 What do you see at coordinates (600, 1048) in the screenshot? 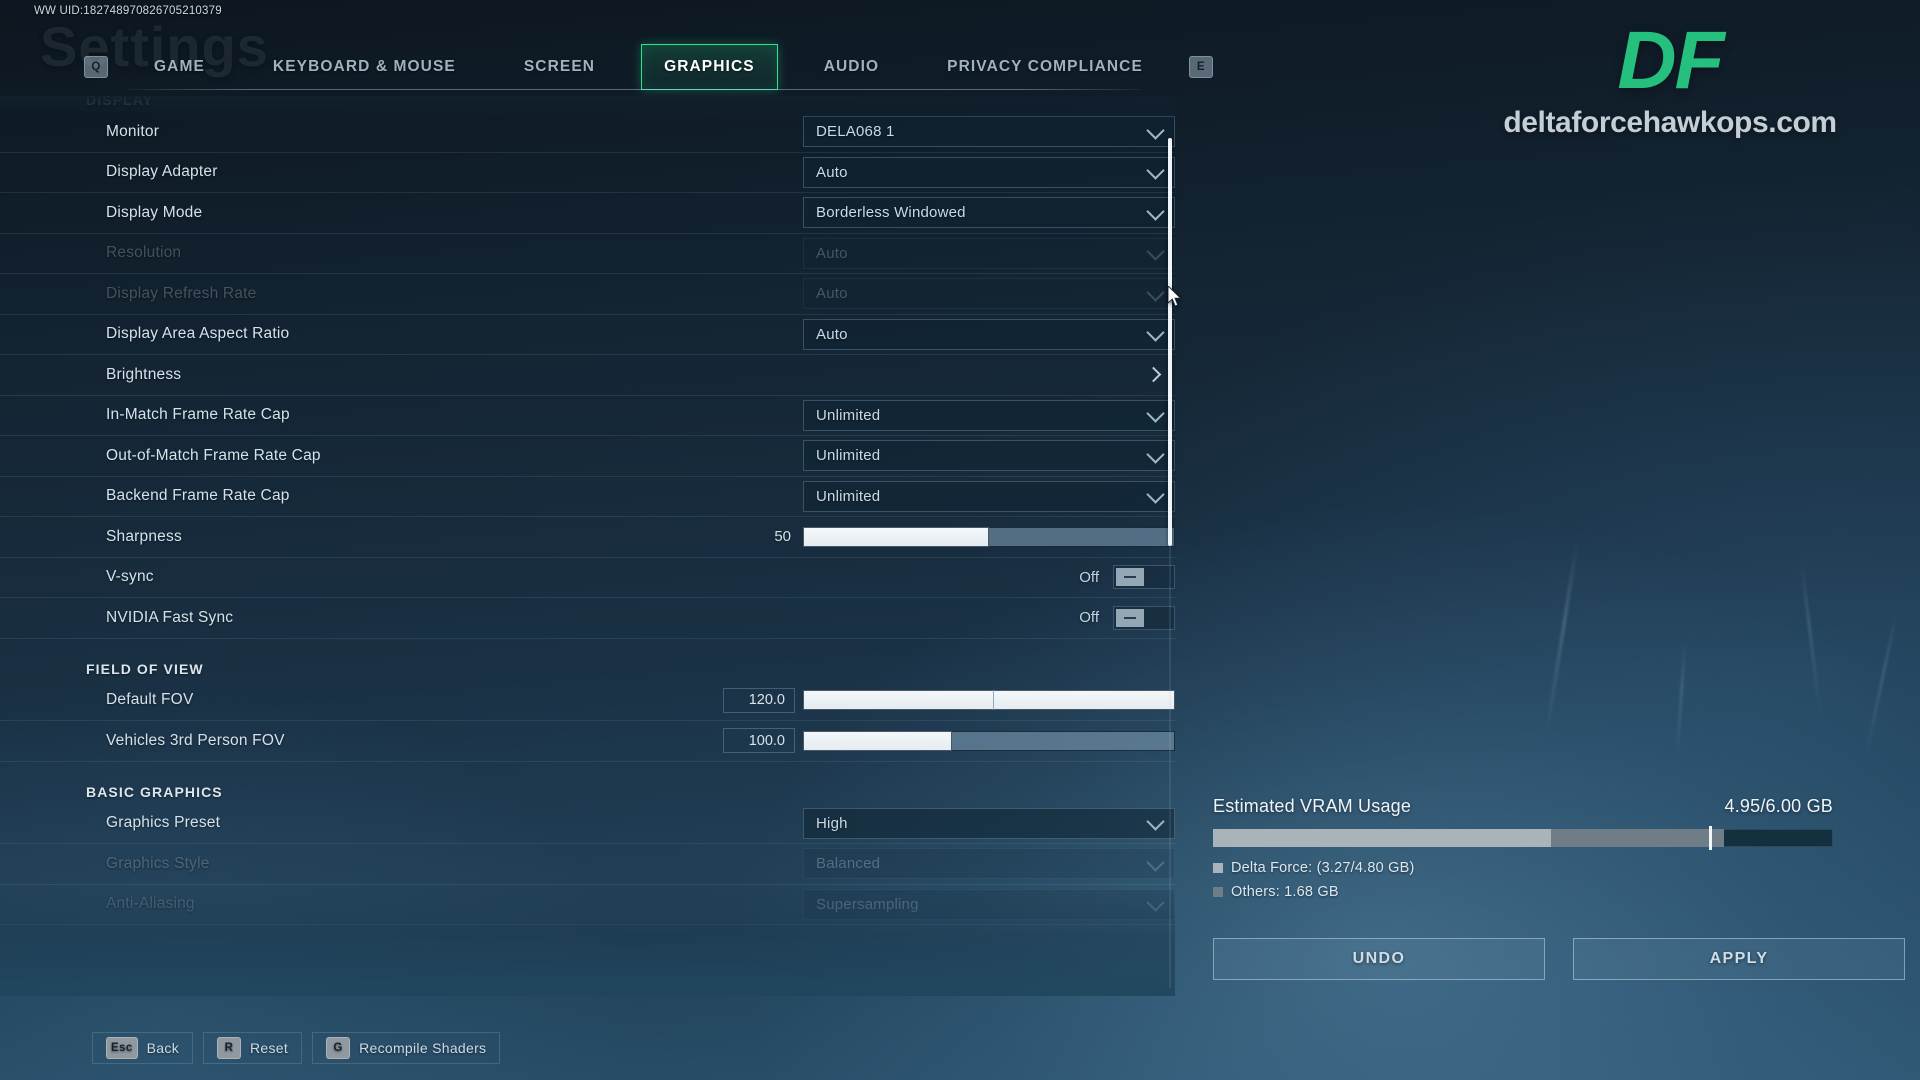
I see `bottom-hint-bar: Esc Back R Reset G Recompile Shaders` at bounding box center [600, 1048].